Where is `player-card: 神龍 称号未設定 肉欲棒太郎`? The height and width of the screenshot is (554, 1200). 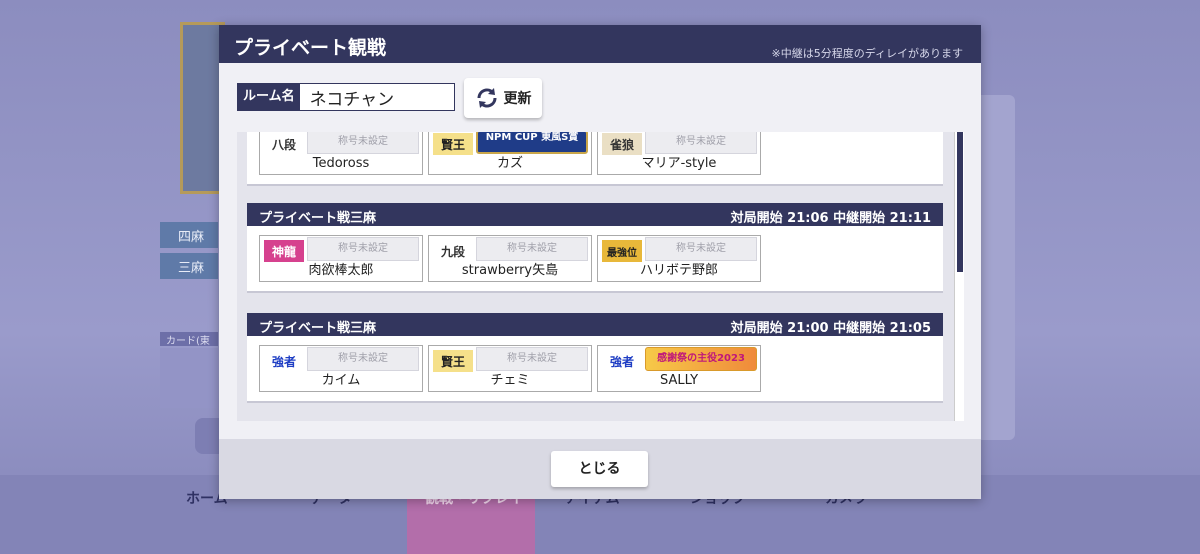 player-card: 神龍 称号未設定 肉欲棒太郎 is located at coordinates (341, 258).